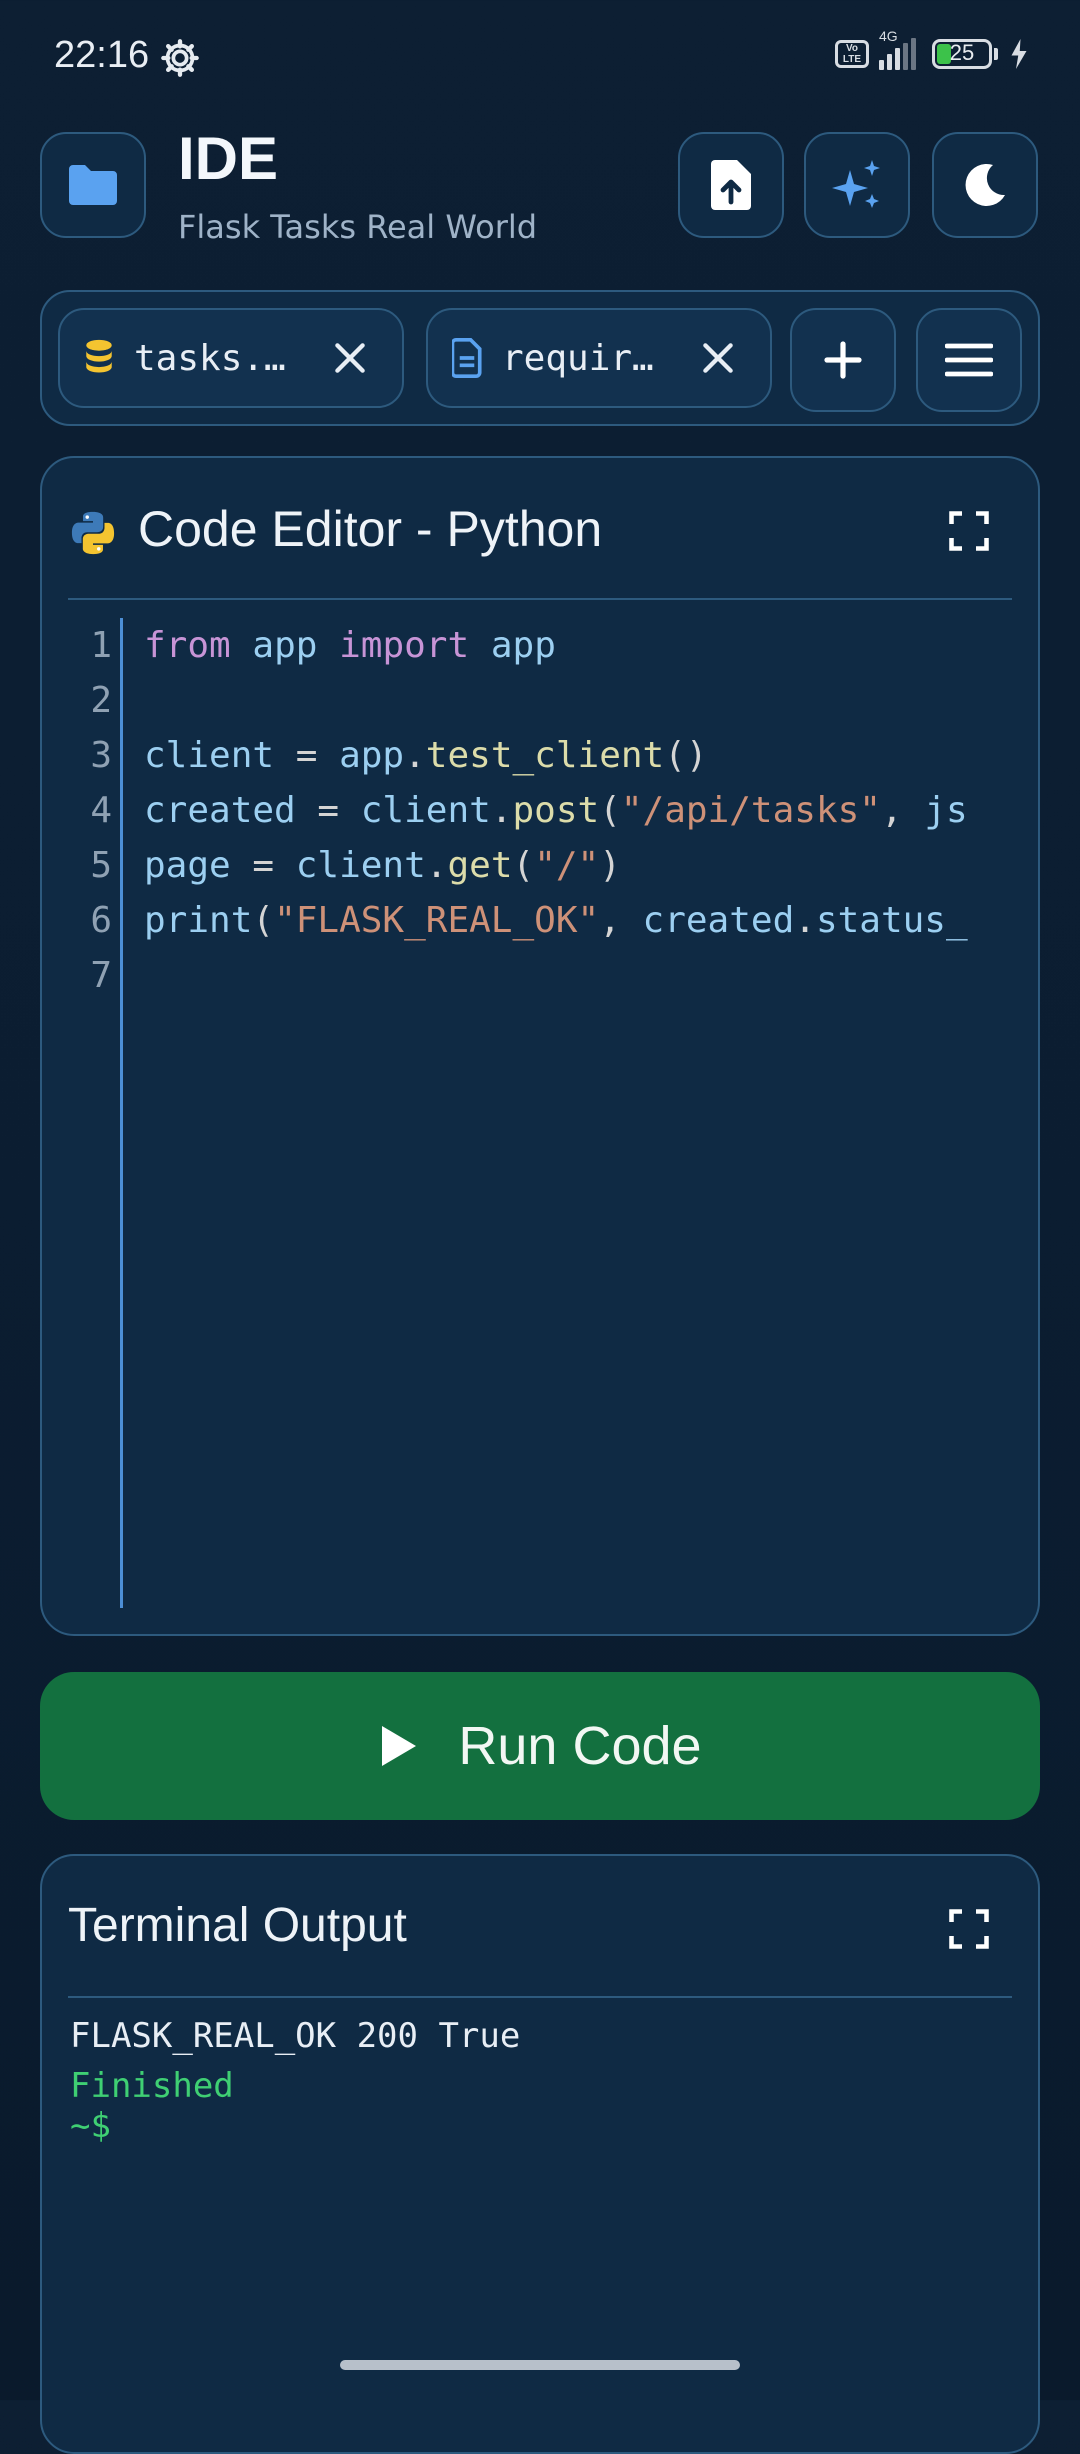 This screenshot has height=2454, width=1080. I want to click on upload-file-button, so click(731, 185).